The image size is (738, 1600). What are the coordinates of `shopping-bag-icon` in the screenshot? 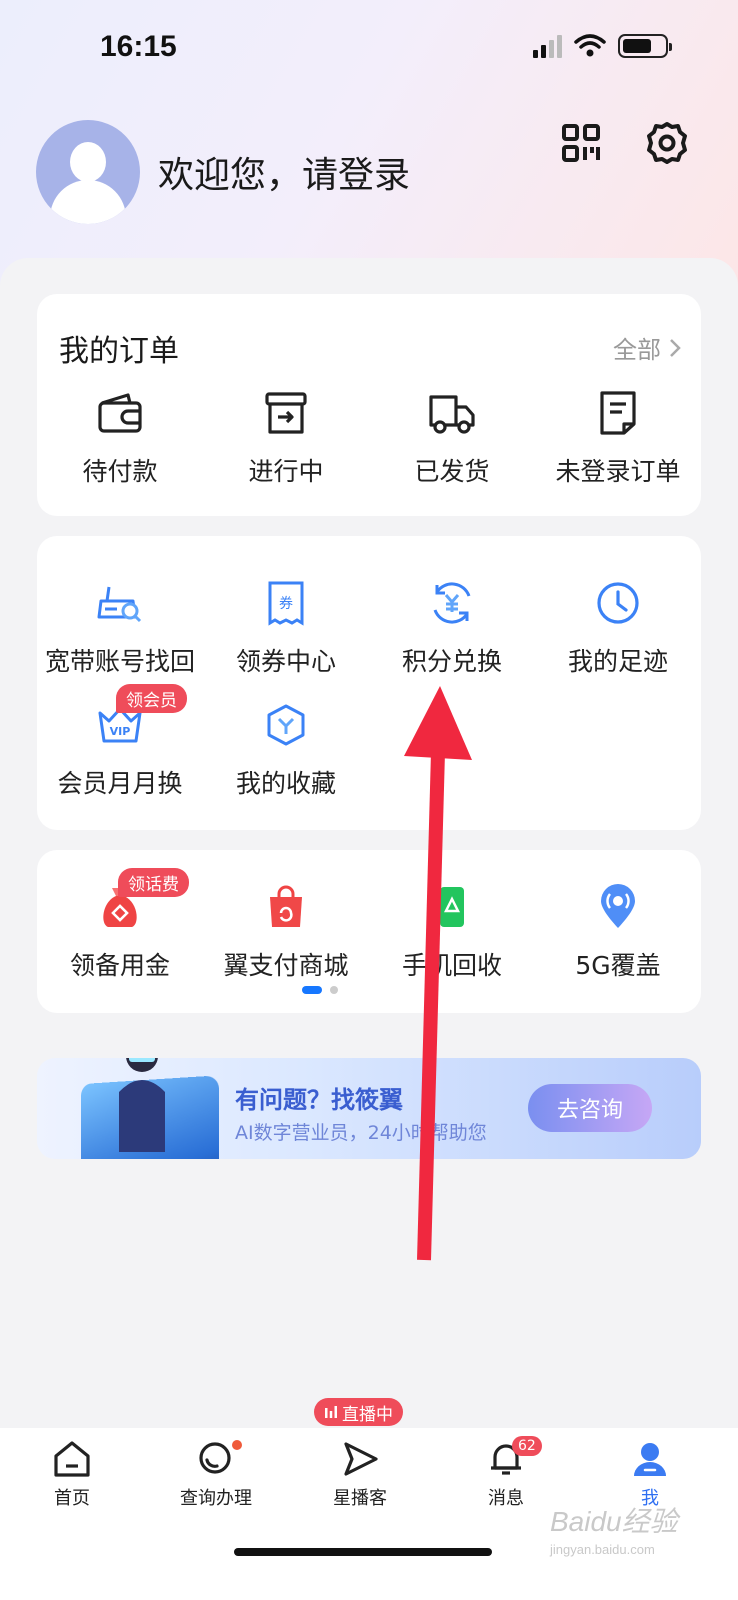 It's located at (286, 907).